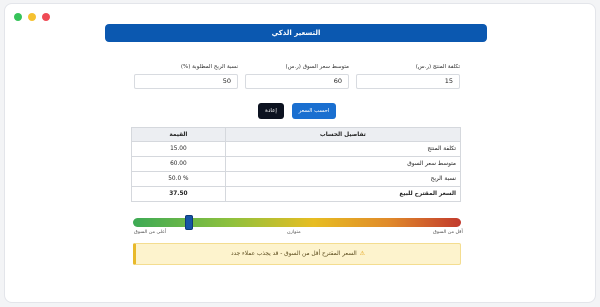 This screenshot has height=307, width=600. I want to click on table-row: 15.00 تكلفة المنتج, so click(296, 149).